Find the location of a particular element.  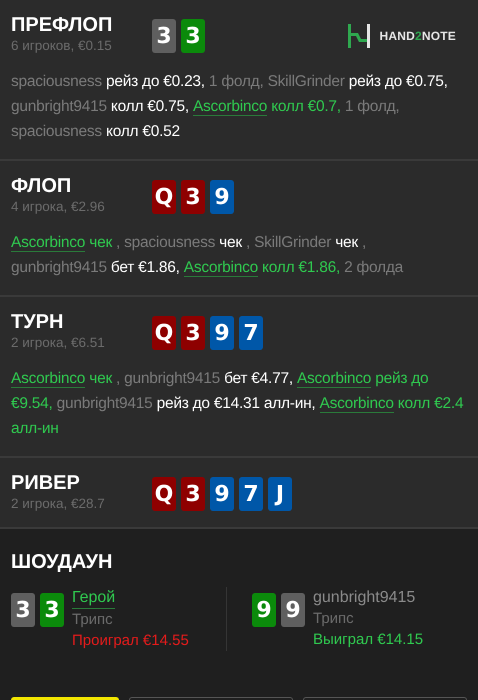

street-title: ФЛОП is located at coordinates (41, 186).